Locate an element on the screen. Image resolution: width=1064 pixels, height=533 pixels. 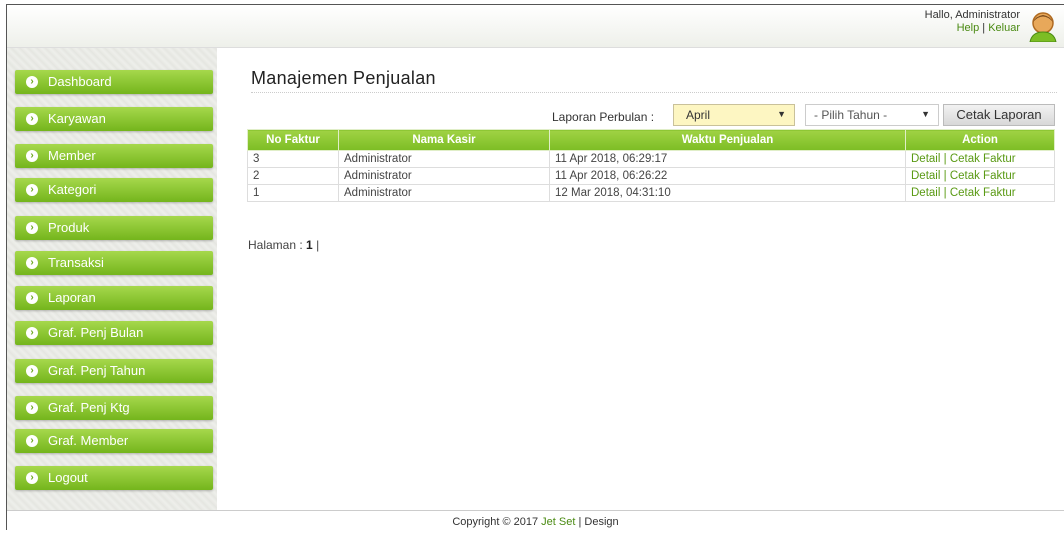
cell-waktu-penjualan: 12 Mar 2018, 04:31:10 is located at coordinates (727, 193).